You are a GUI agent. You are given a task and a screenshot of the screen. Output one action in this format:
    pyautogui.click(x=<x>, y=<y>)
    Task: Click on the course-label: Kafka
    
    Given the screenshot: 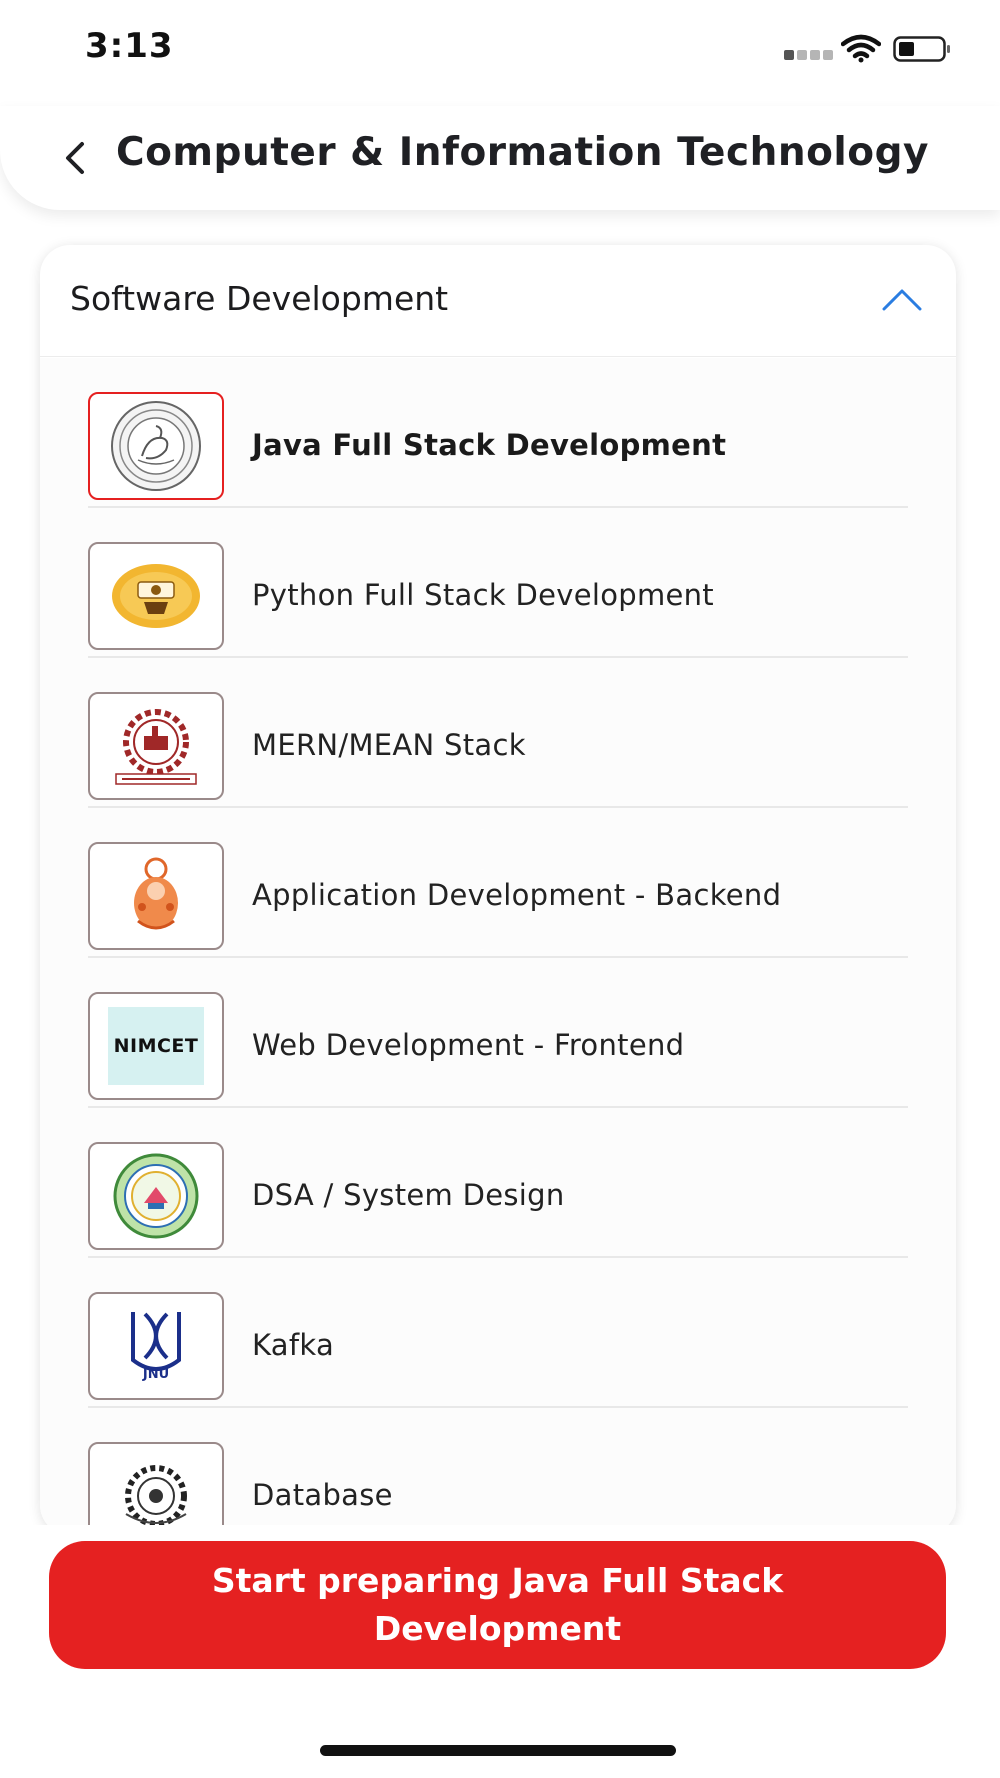 What is the action you would take?
    pyautogui.click(x=293, y=1345)
    